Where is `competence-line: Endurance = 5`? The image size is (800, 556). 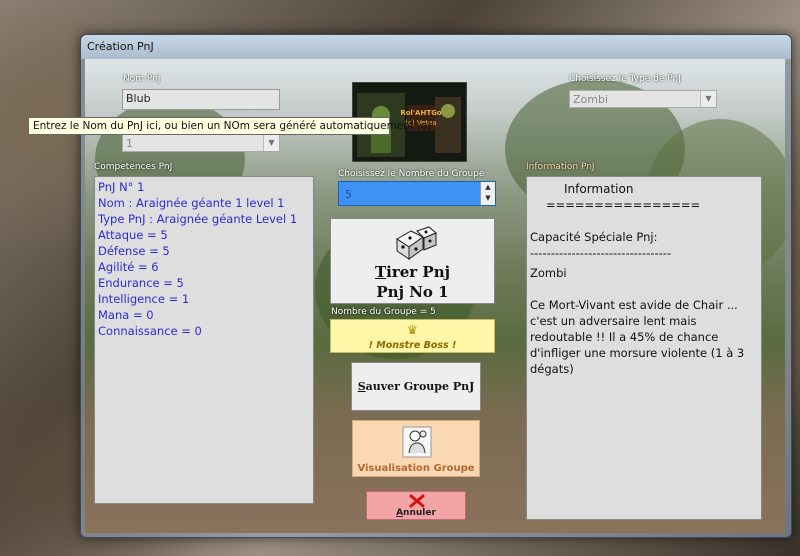 competence-line: Endurance = 5 is located at coordinates (141, 283).